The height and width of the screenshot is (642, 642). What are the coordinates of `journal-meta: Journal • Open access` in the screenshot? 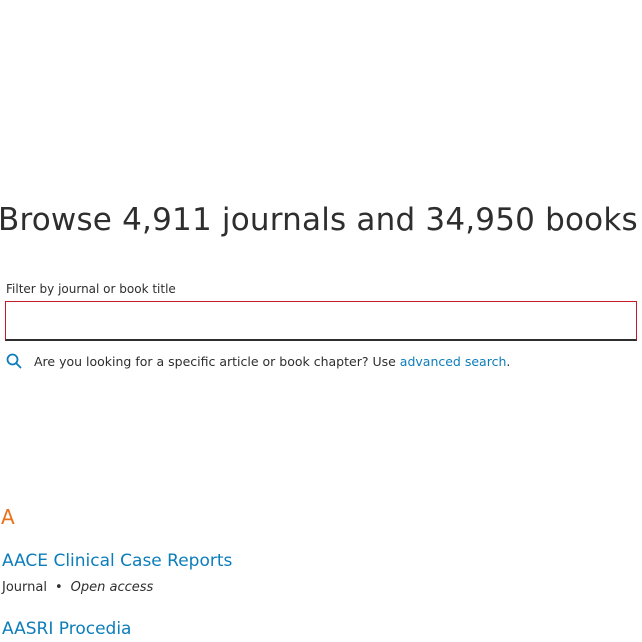 It's located at (77, 587).